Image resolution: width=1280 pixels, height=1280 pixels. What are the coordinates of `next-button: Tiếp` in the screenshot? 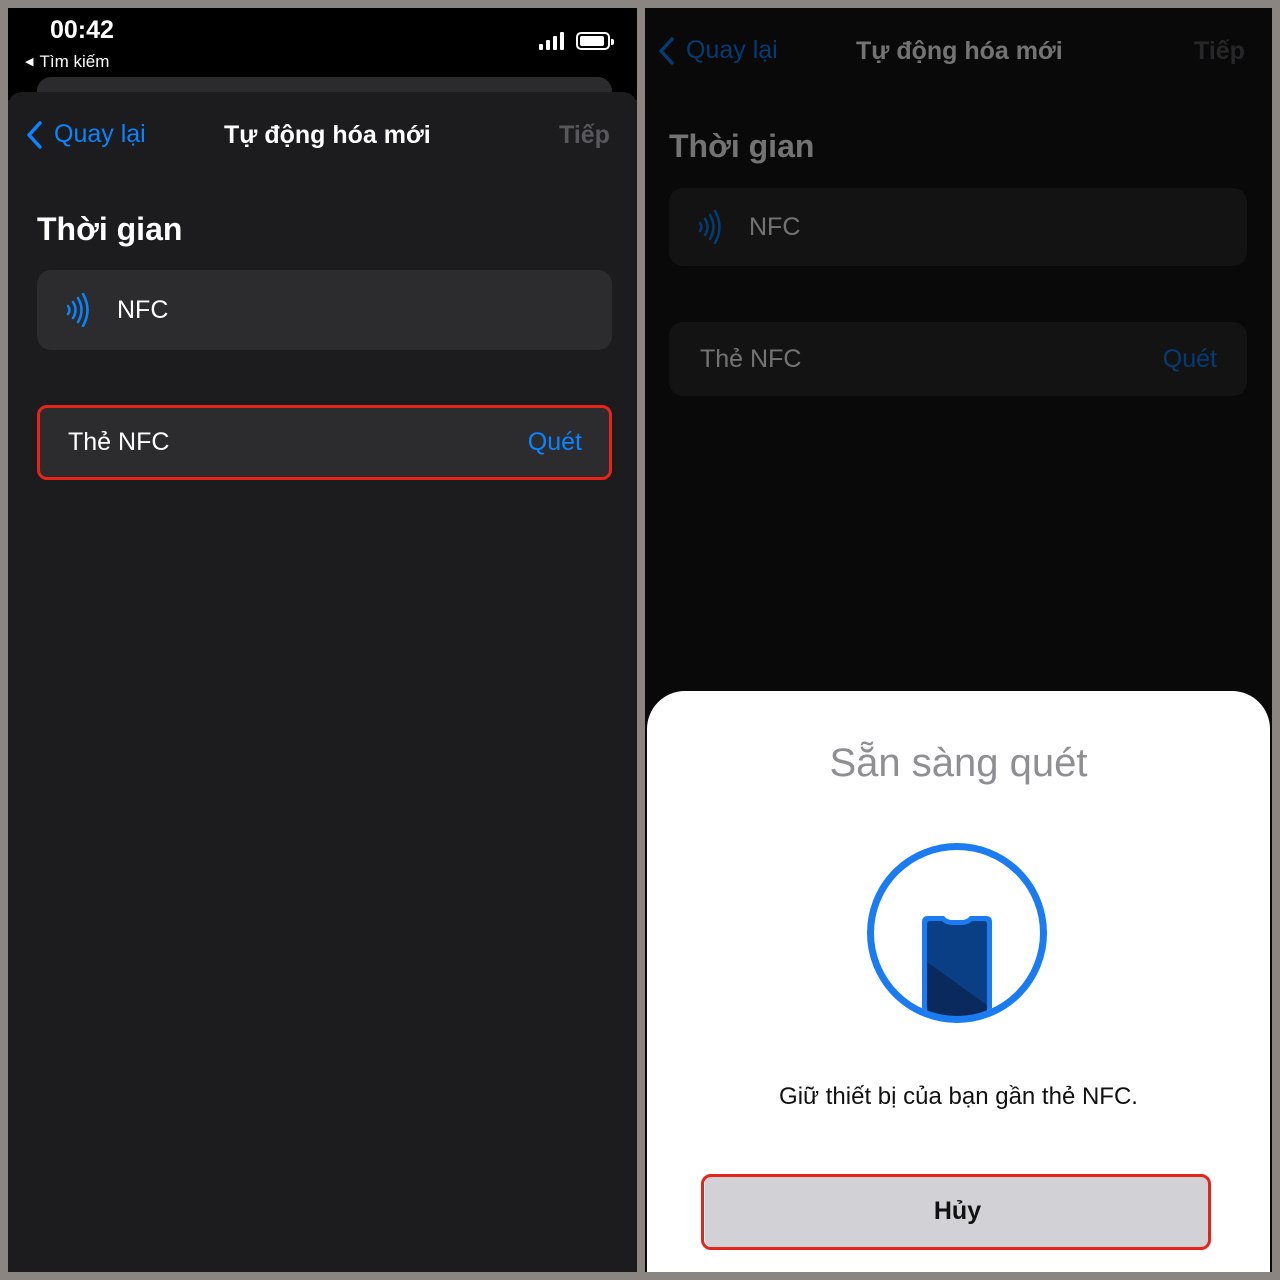 It's located at (584, 135).